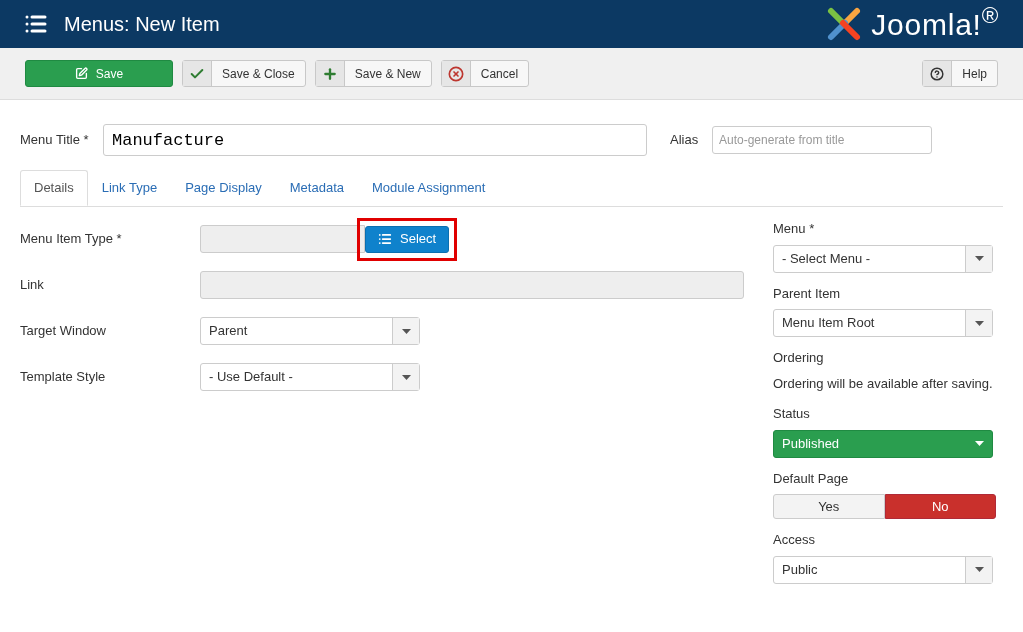 The height and width of the screenshot is (632, 1023). What do you see at coordinates (81, 73) in the screenshot?
I see `edit-icon` at bounding box center [81, 73].